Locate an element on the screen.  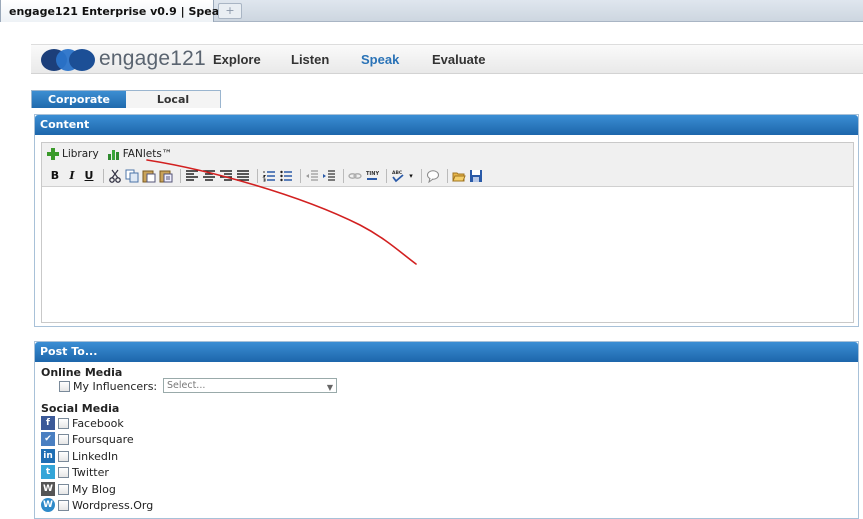
brand-name: engage121 is located at coordinates (152, 58).